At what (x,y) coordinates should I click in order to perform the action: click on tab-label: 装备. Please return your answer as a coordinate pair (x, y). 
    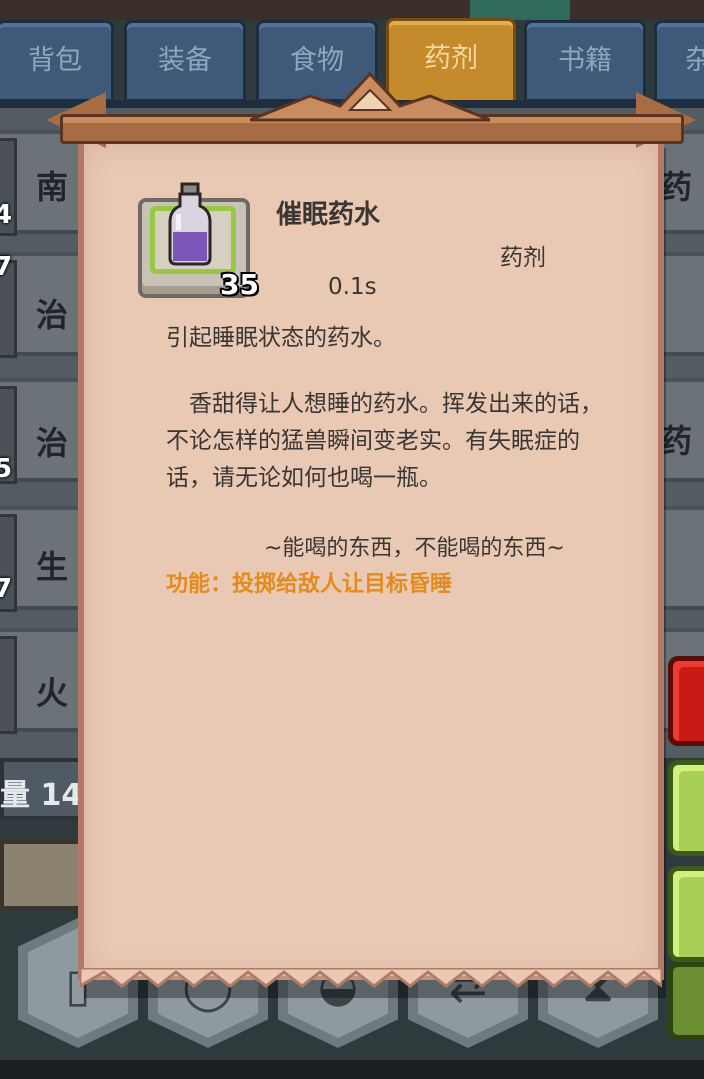
    Looking at the image, I should click on (185, 60).